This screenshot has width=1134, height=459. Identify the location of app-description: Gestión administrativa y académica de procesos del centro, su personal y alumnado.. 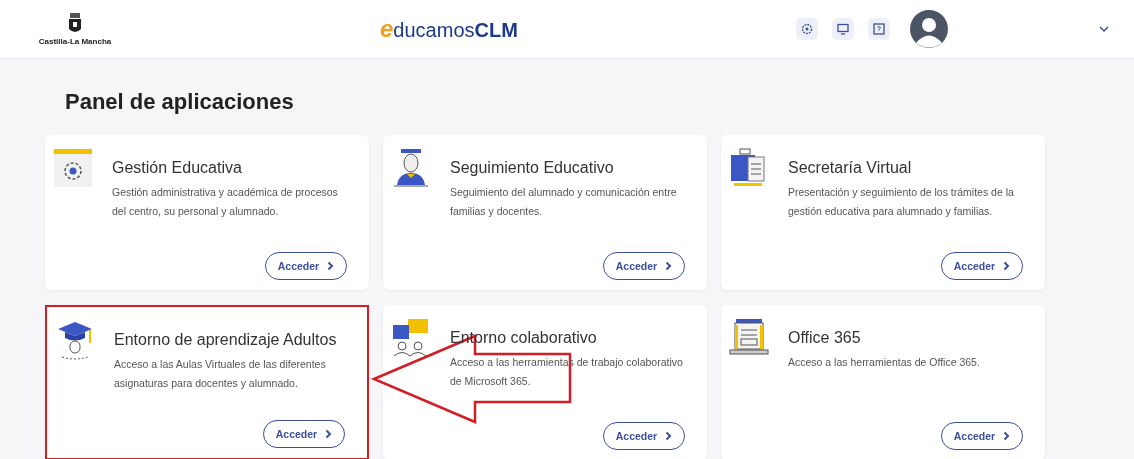
(225, 202).